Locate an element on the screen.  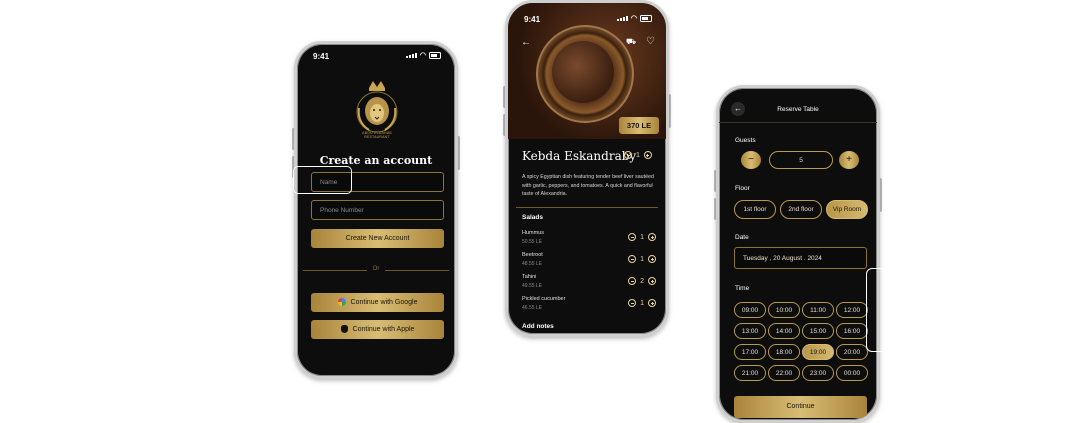
time-slot: 22:00 is located at coordinates (784, 373).